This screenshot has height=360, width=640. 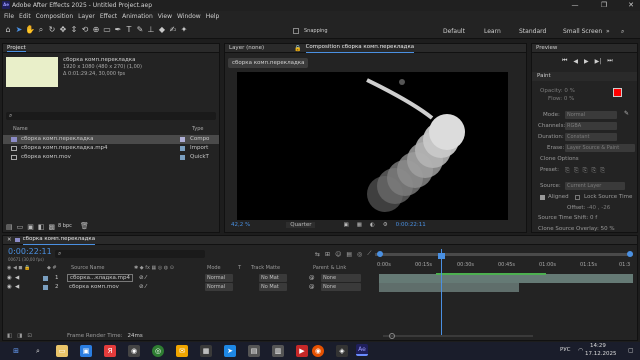 I want to click on layer-2-track-bar, so click(x=449, y=287).